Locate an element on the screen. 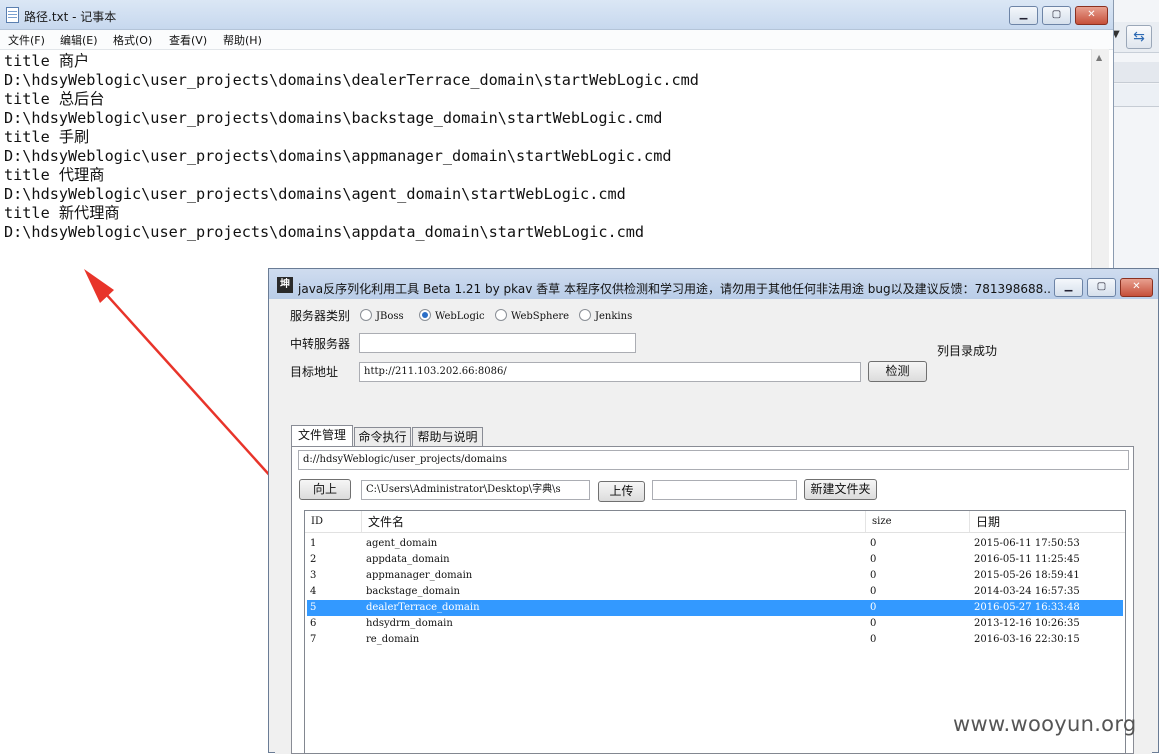  cell-date: 2016-05-27 16:33:48 is located at coordinates (1027, 607).